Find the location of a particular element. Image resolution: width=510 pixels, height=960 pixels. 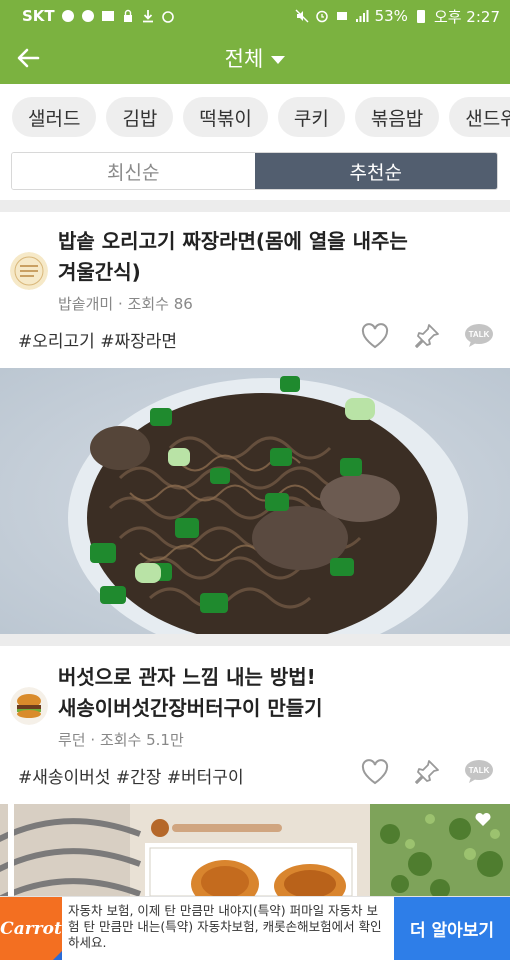

mushroom-butter-image is located at coordinates (255, 850).